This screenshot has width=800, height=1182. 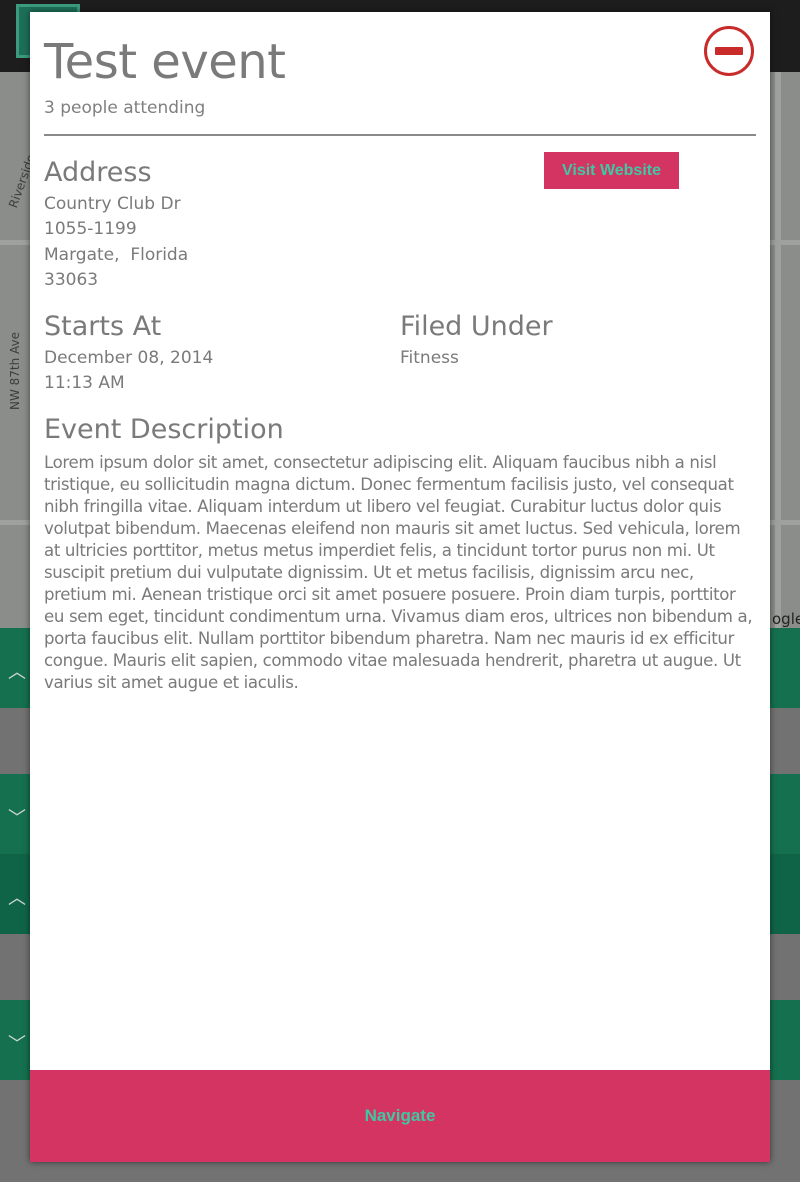 I want to click on close-button, so click(x=729, y=51).